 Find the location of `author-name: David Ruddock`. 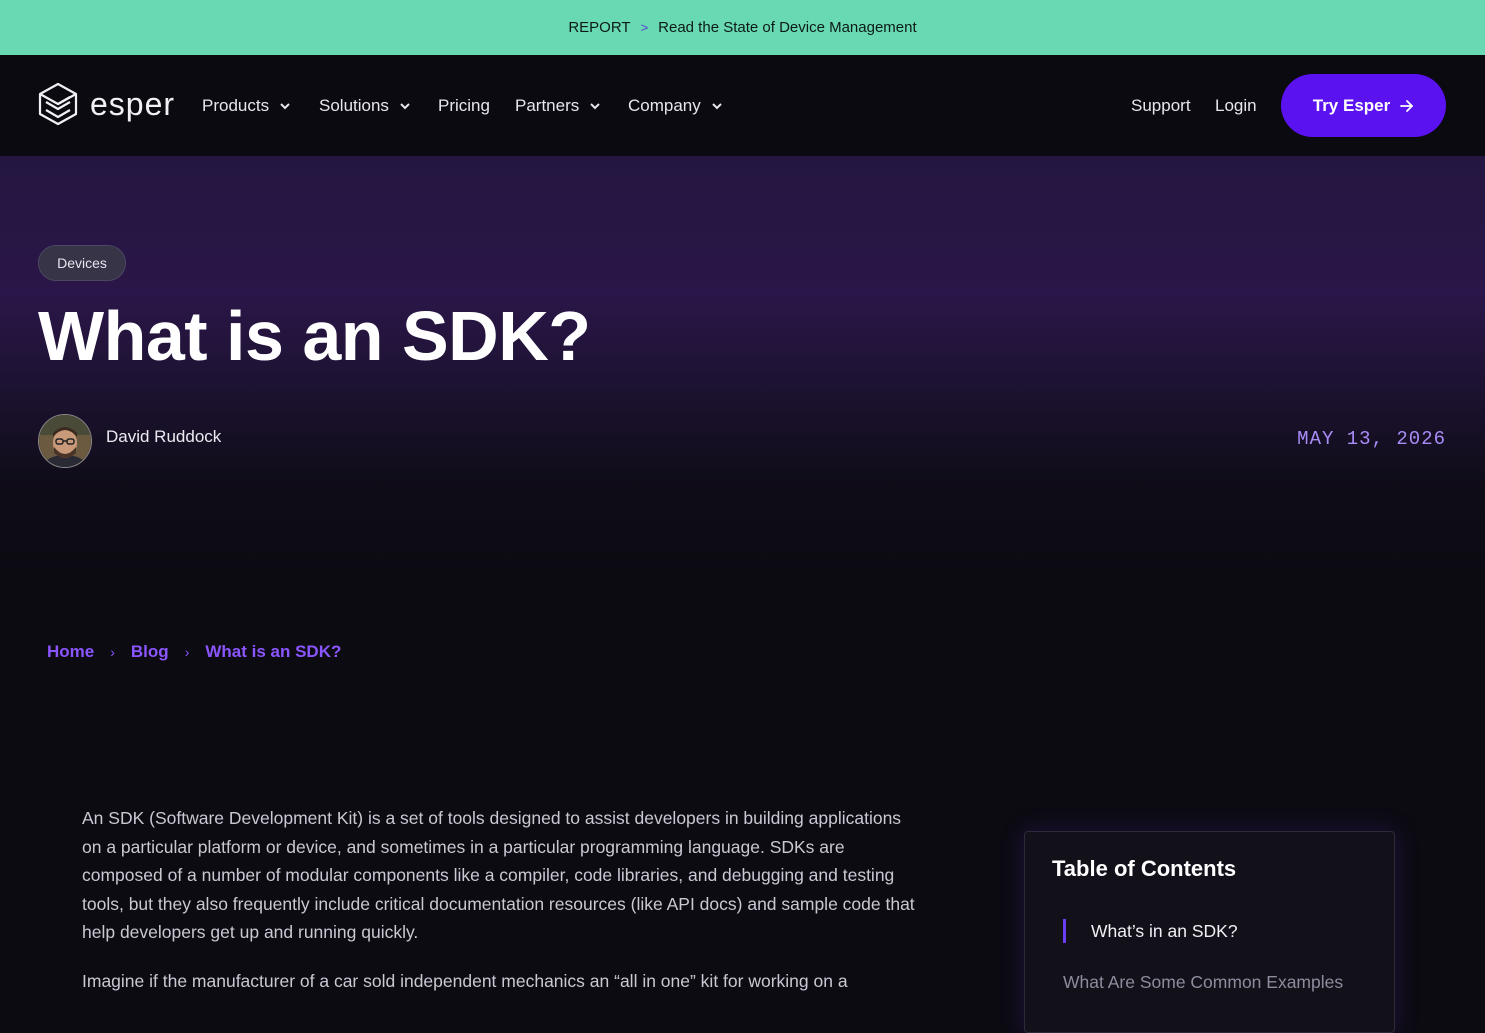

author-name: David Ruddock is located at coordinates (164, 436).